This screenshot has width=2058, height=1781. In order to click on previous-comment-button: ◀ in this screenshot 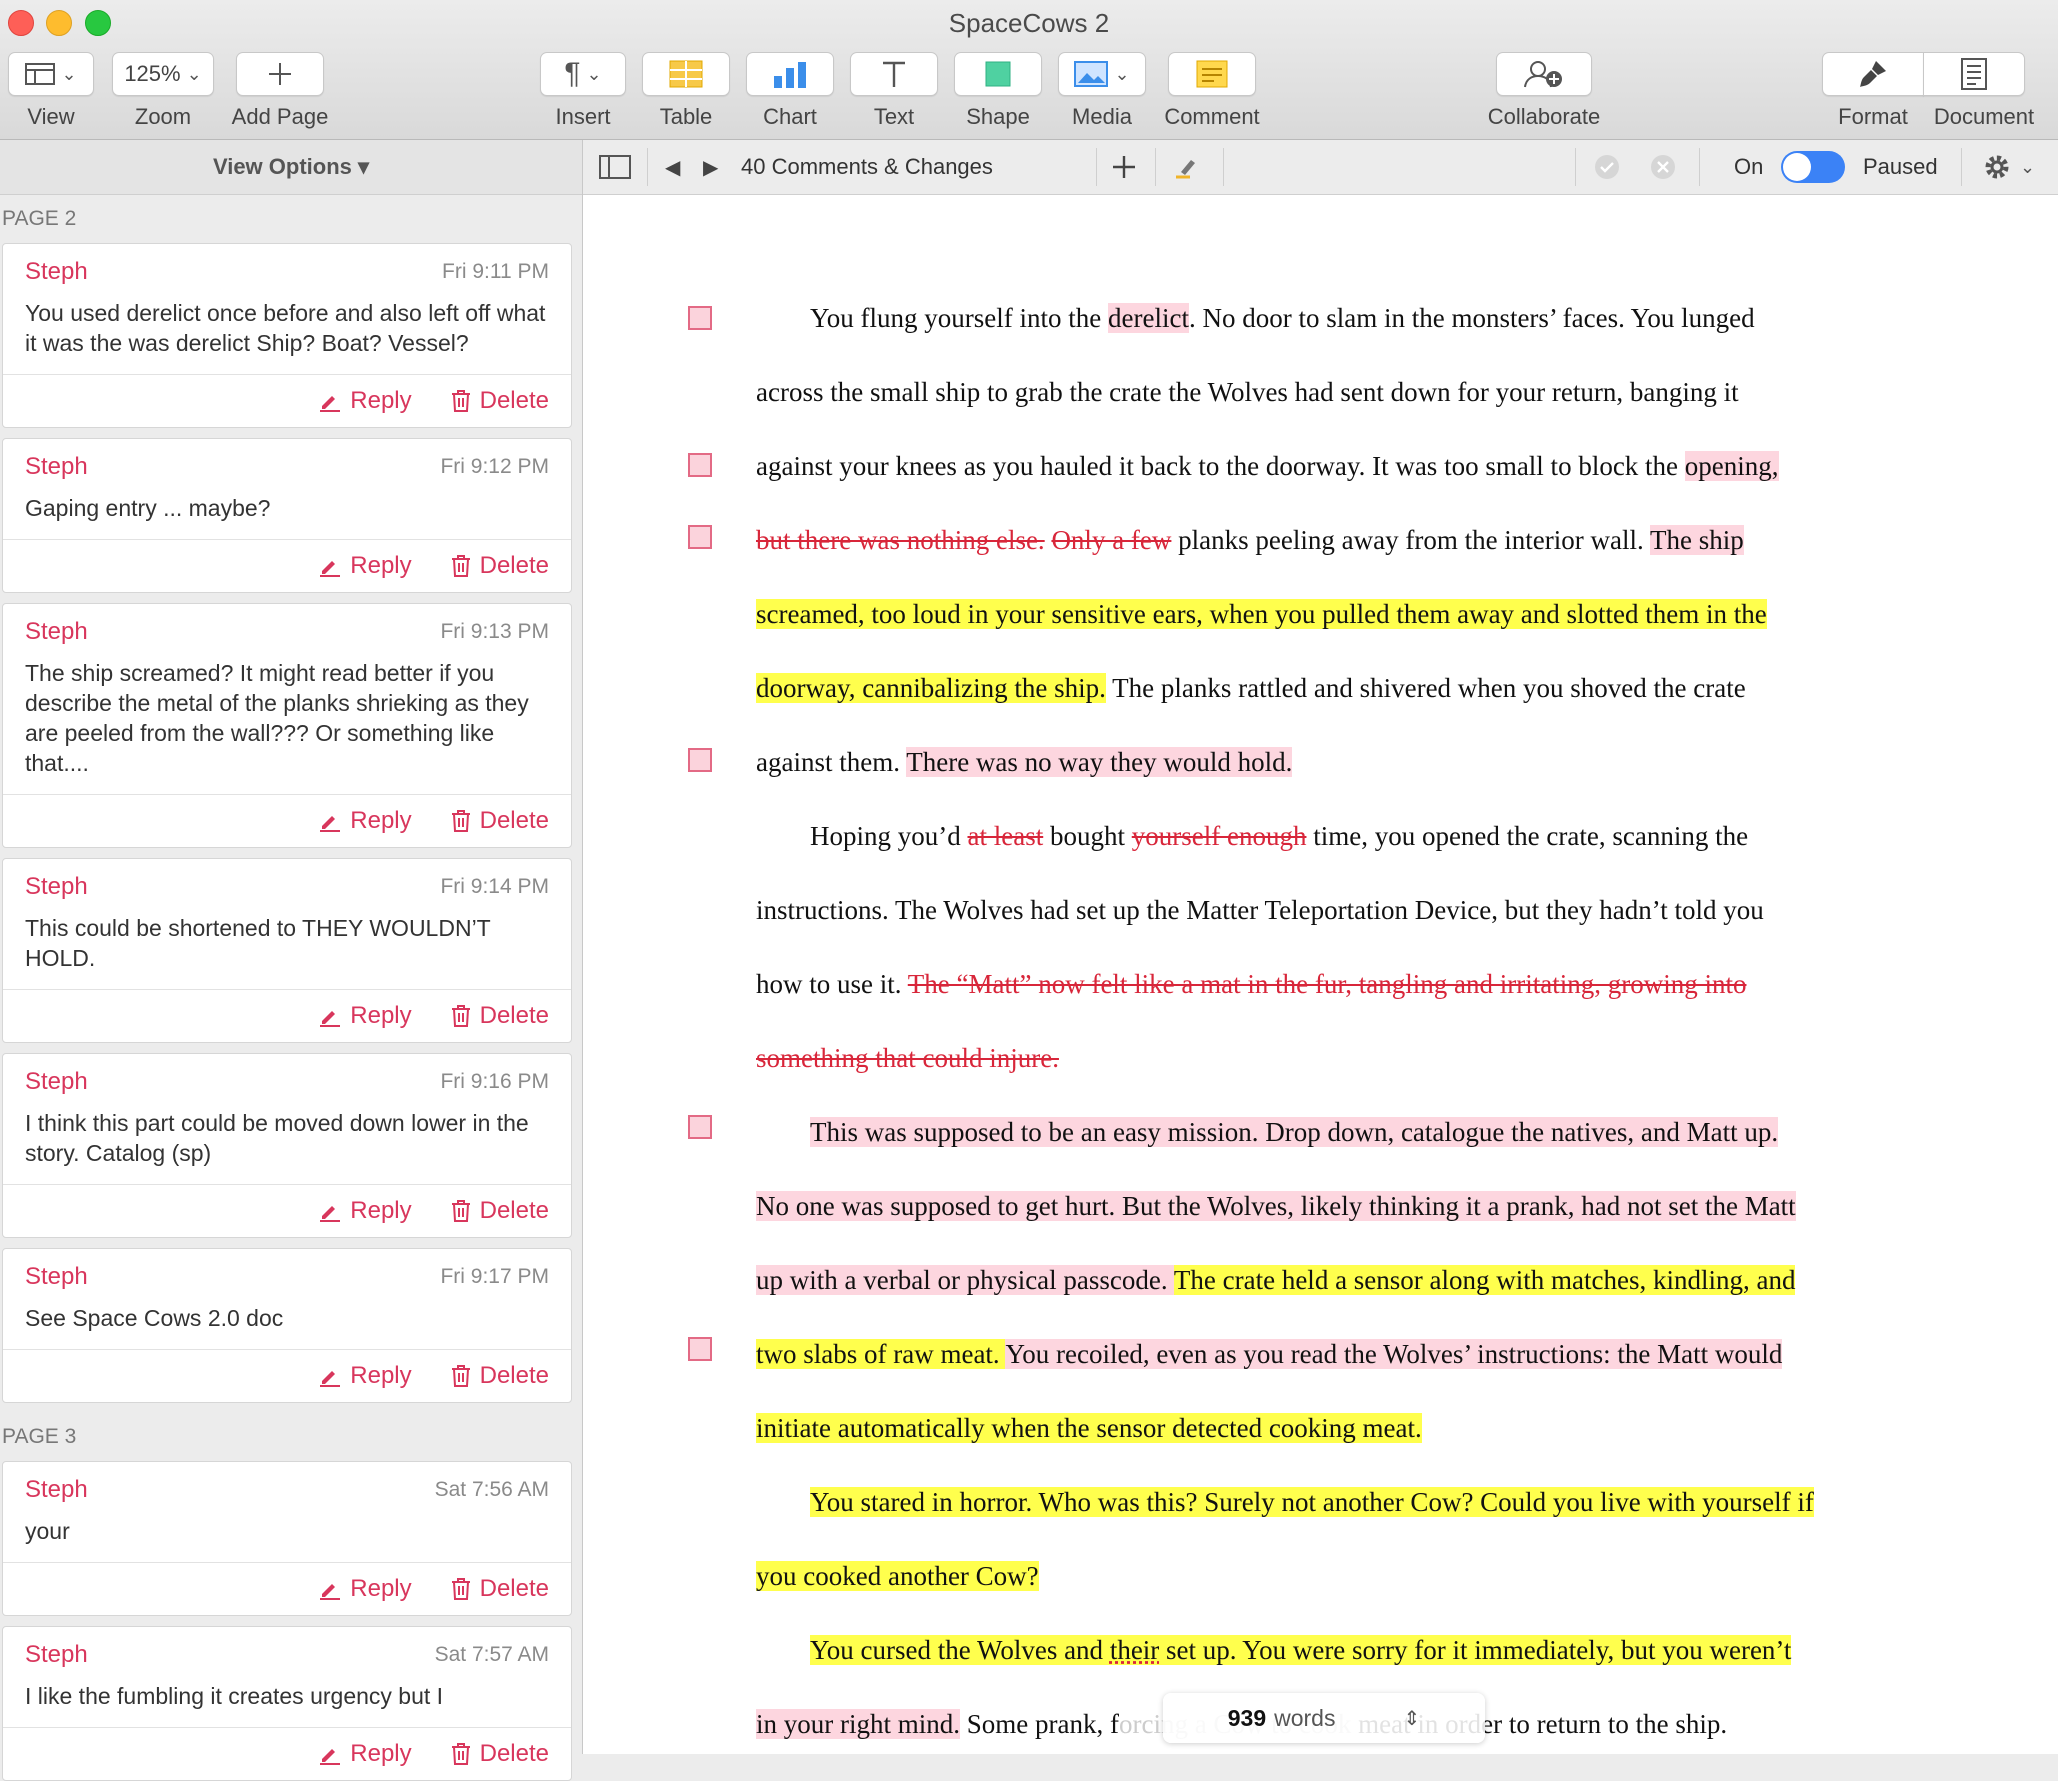, I will do `click(672, 167)`.